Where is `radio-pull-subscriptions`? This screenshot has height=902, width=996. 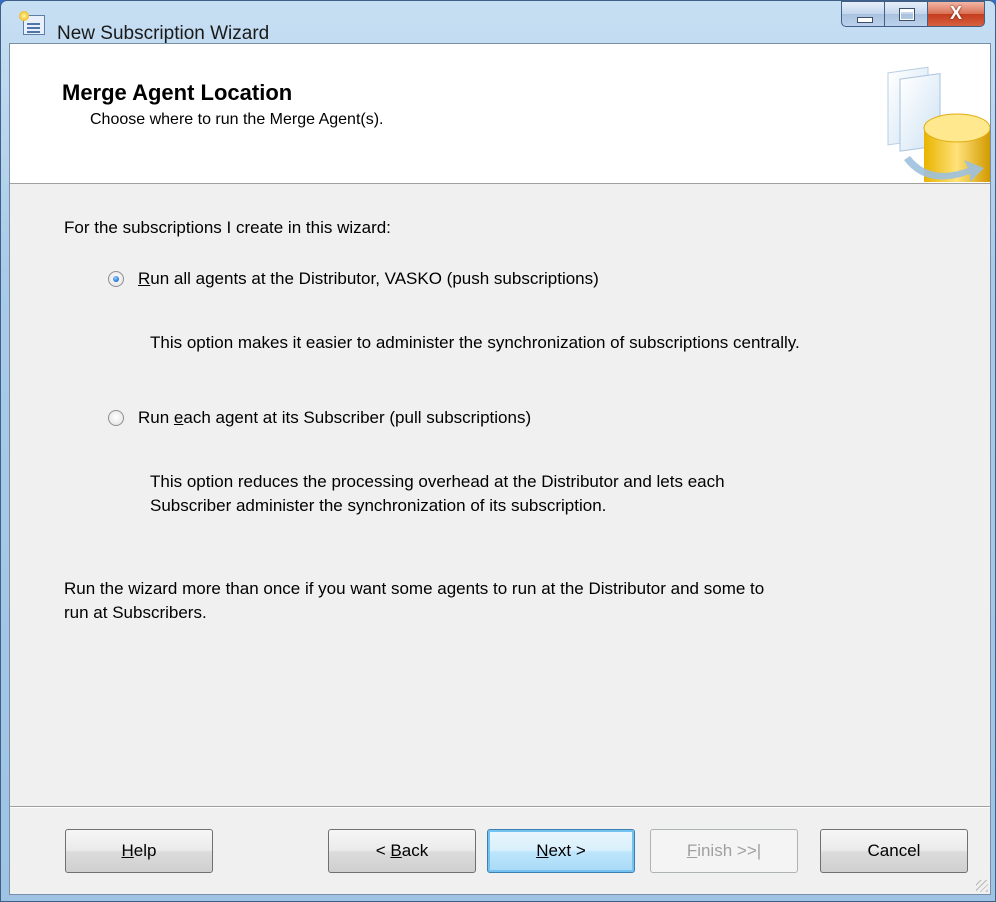 radio-pull-subscriptions is located at coordinates (116, 418).